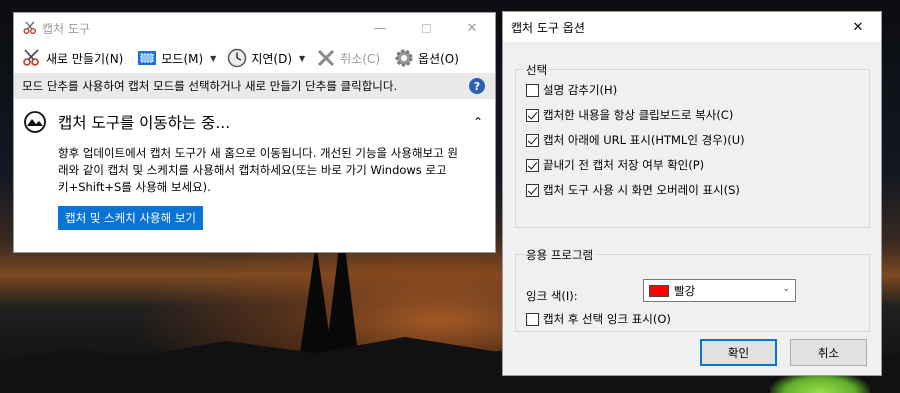 Image resolution: width=900 pixels, height=393 pixels. I want to click on cancel-dialog-button: 취소, so click(828, 352).